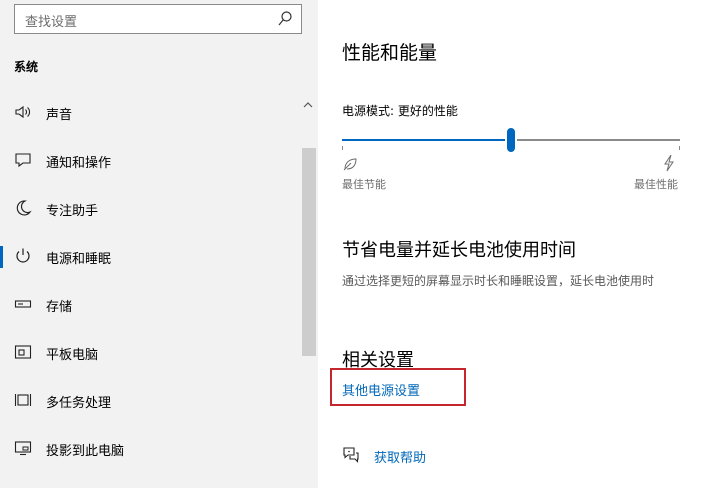  I want to click on tablet-icon, so click(23, 352).